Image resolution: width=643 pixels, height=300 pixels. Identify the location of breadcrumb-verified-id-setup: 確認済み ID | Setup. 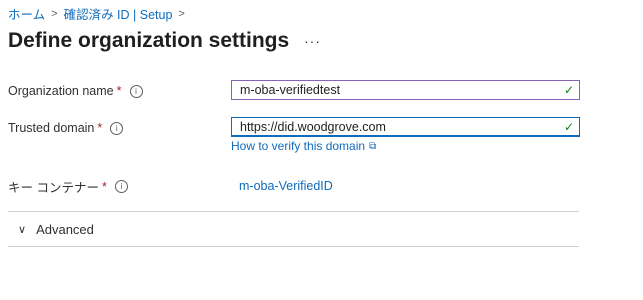
(118, 13).